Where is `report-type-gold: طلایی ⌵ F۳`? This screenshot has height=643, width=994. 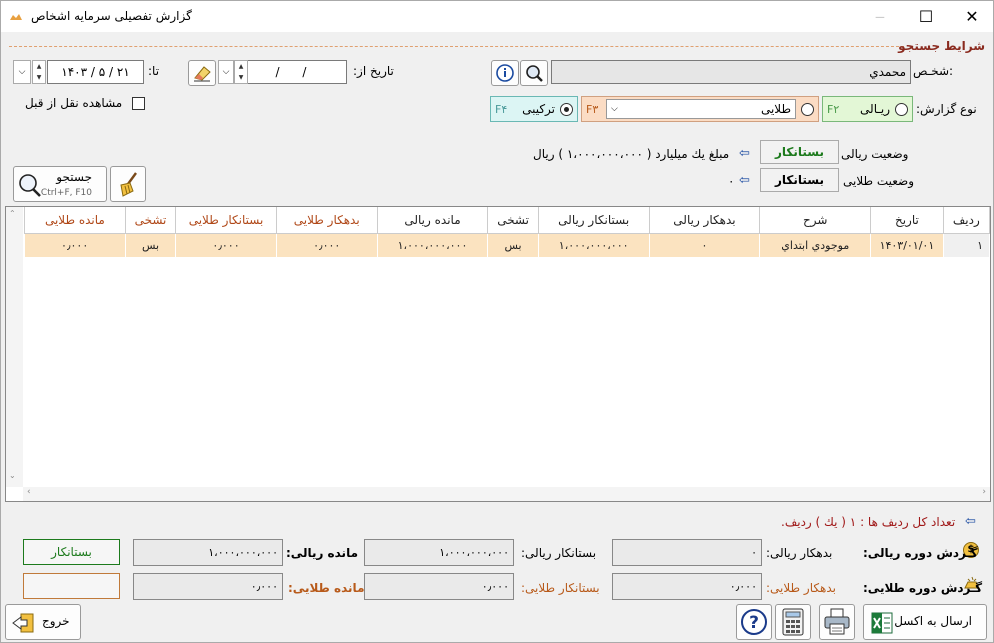 report-type-gold: طلایی ⌵ F۳ is located at coordinates (700, 109).